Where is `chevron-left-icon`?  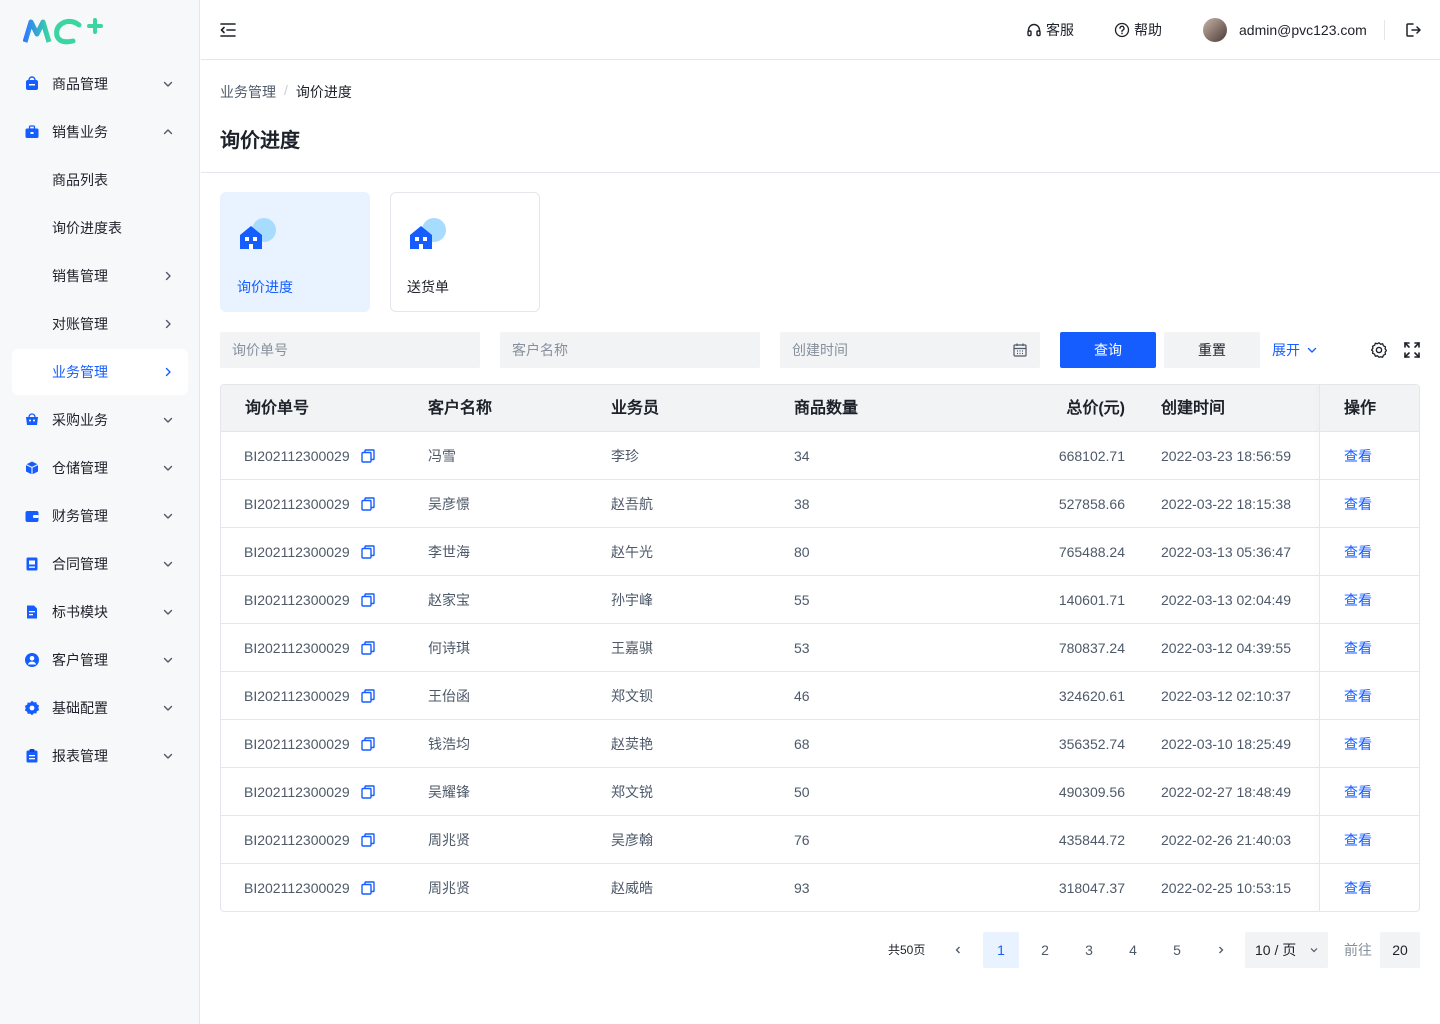 chevron-left-icon is located at coordinates (957, 950).